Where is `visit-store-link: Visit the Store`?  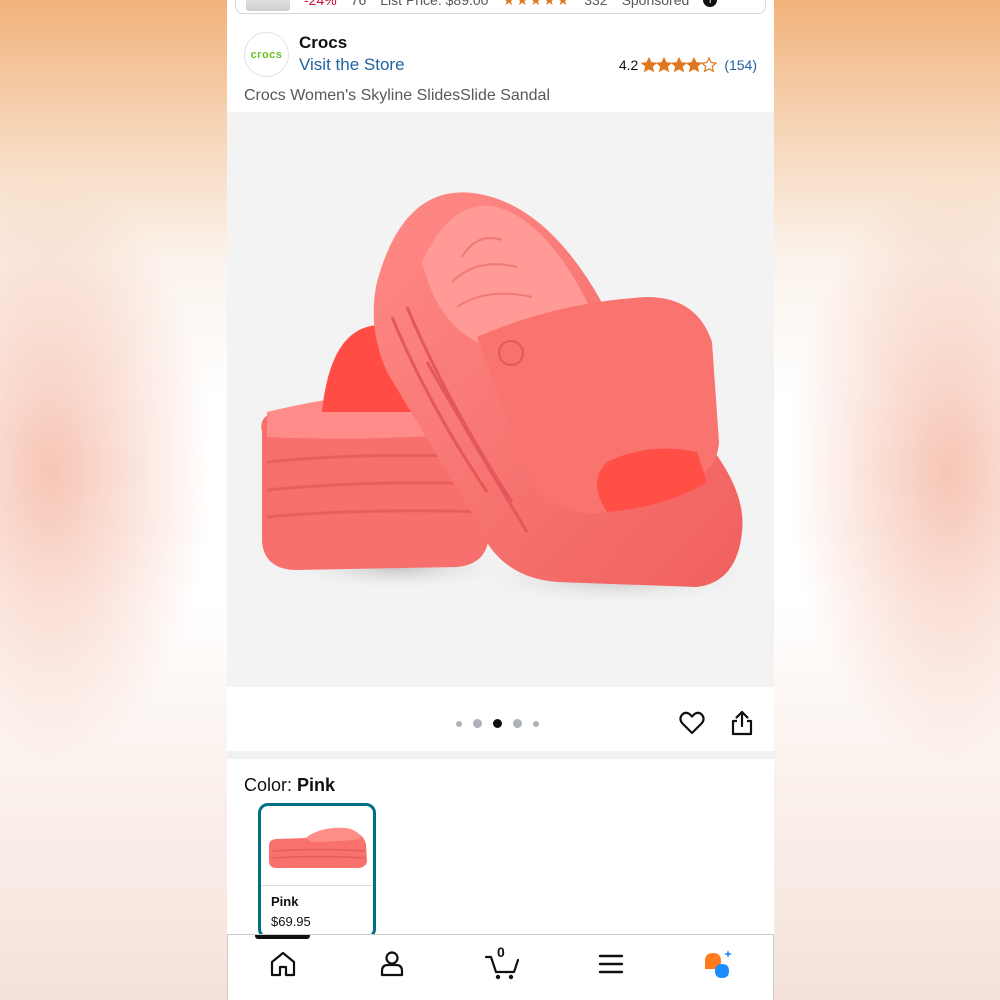 visit-store-link: Visit the Store is located at coordinates (352, 65).